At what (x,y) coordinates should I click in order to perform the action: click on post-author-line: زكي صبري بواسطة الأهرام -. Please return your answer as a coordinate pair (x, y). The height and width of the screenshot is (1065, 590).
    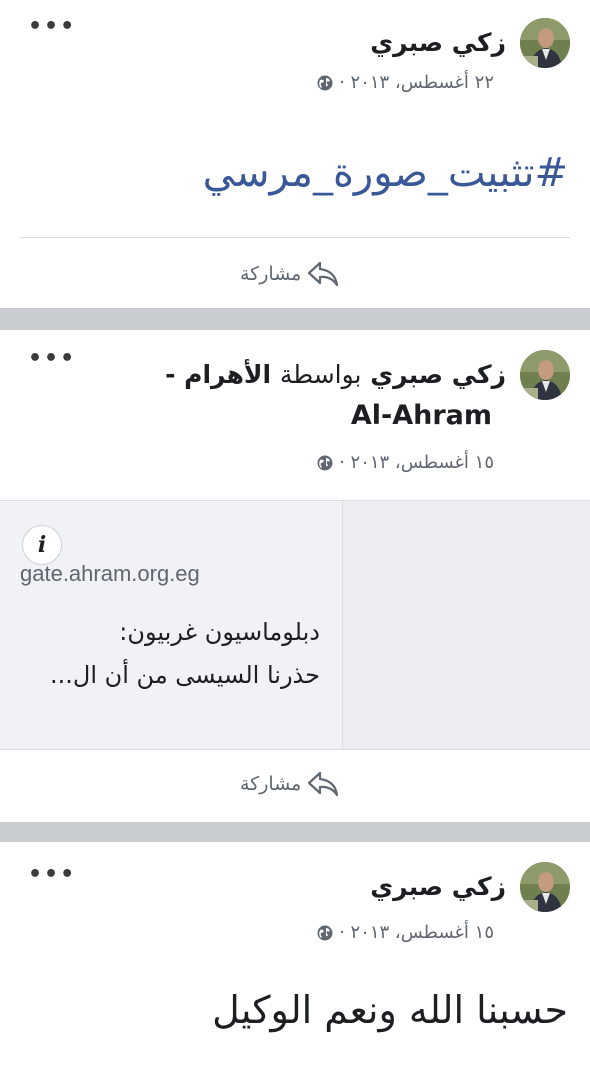
    Looking at the image, I should click on (335, 374).